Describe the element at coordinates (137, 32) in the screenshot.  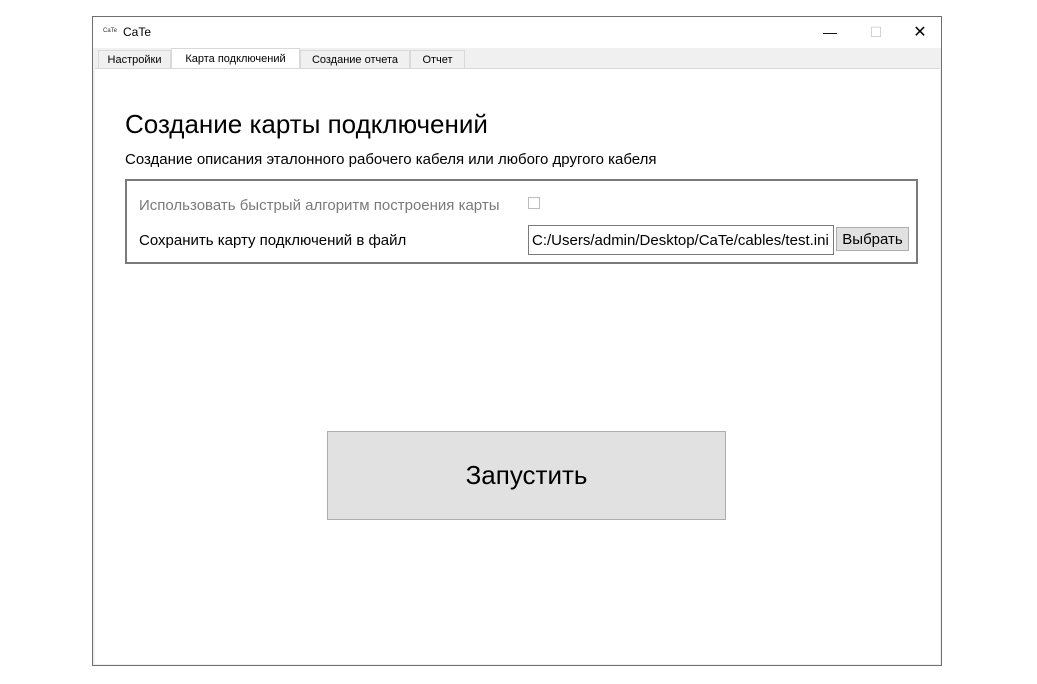
I see `window-title: CaTe` at that location.